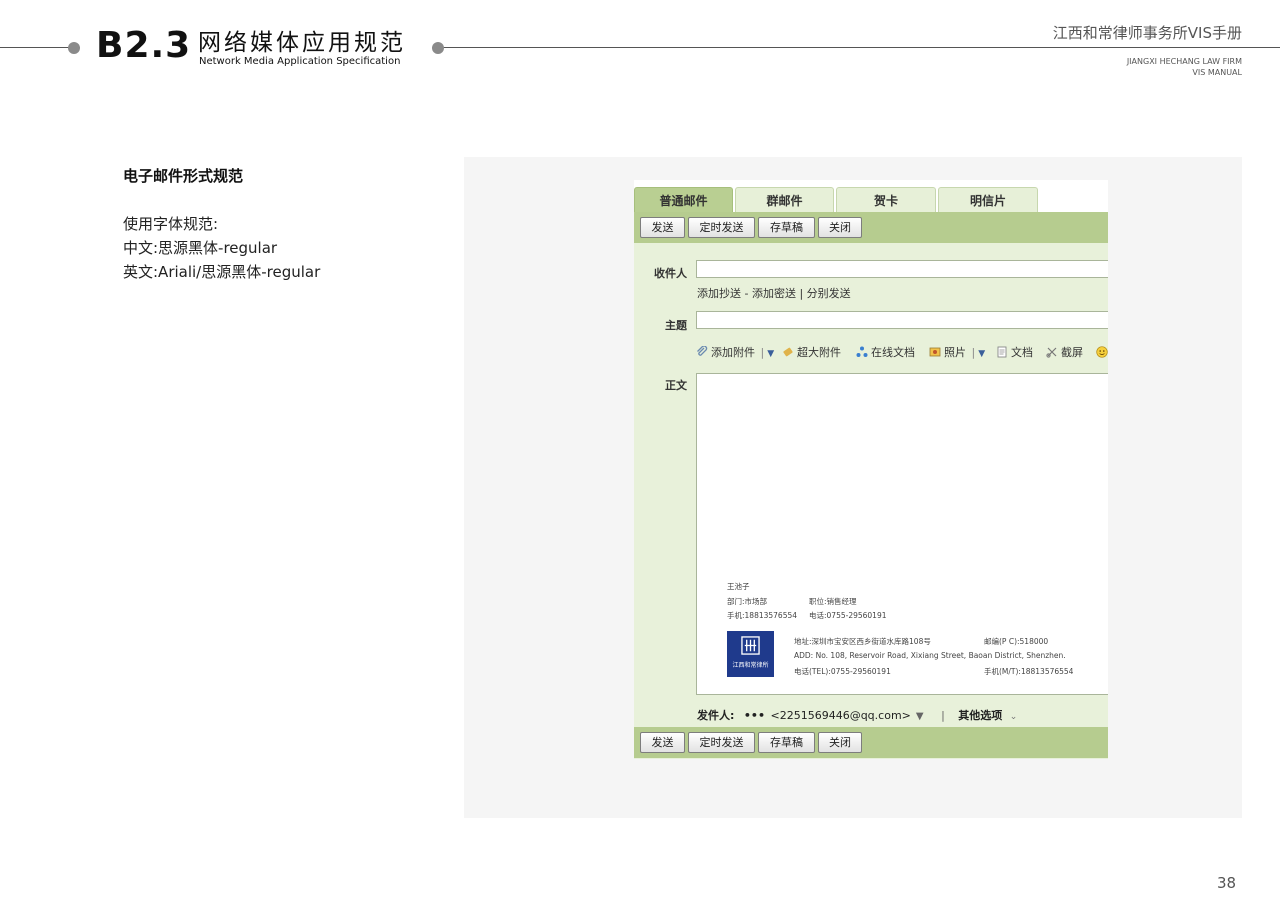  Describe the element at coordinates (74, 48) in the screenshot. I see `header-dot-left` at that location.